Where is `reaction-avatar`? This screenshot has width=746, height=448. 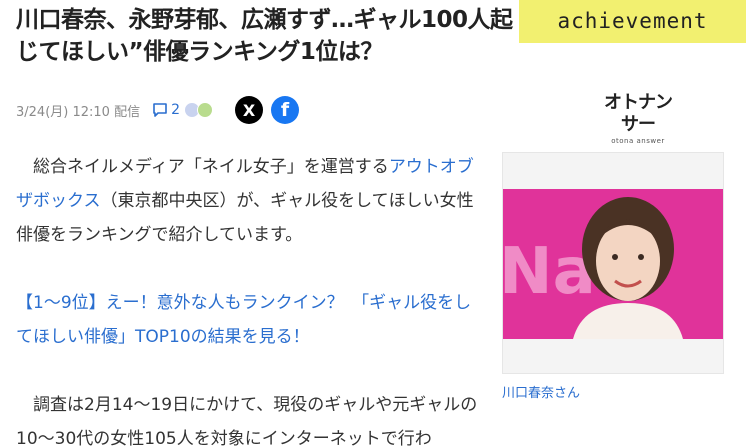
reaction-avatar is located at coordinates (205, 110).